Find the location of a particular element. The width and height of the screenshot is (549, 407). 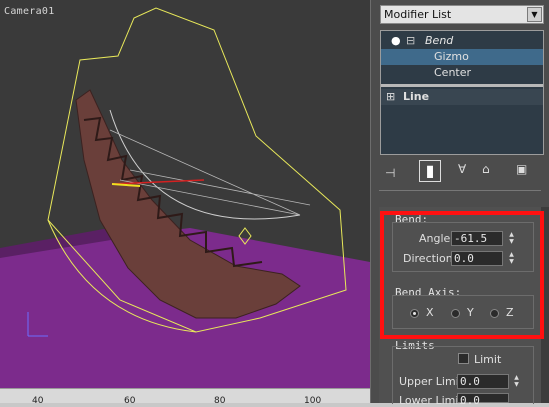

stack-item-label: Bend is located at coordinates (439, 40).